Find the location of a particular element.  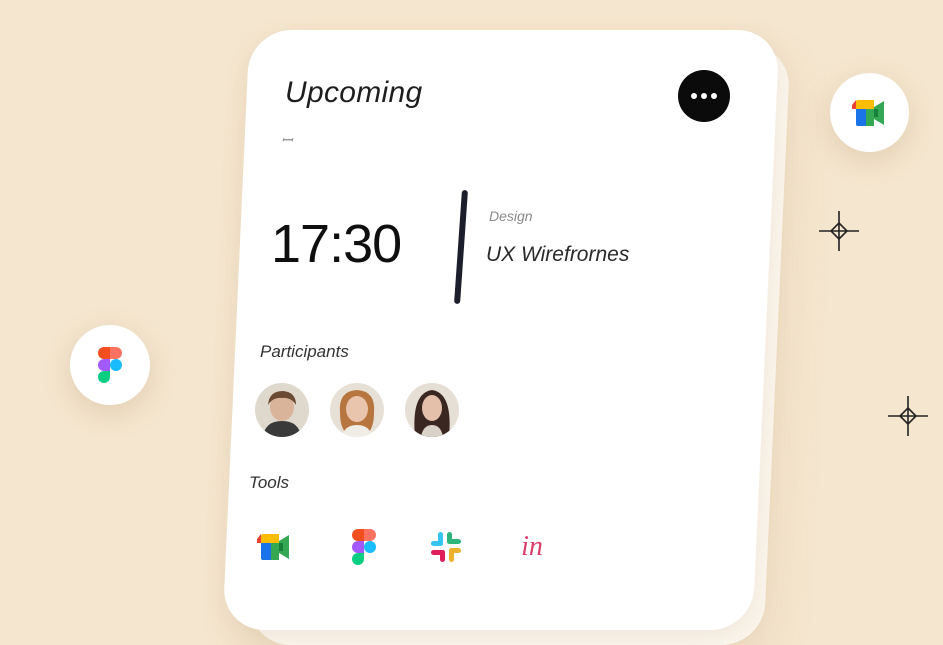

tools-label: Tools is located at coordinates (269, 482).